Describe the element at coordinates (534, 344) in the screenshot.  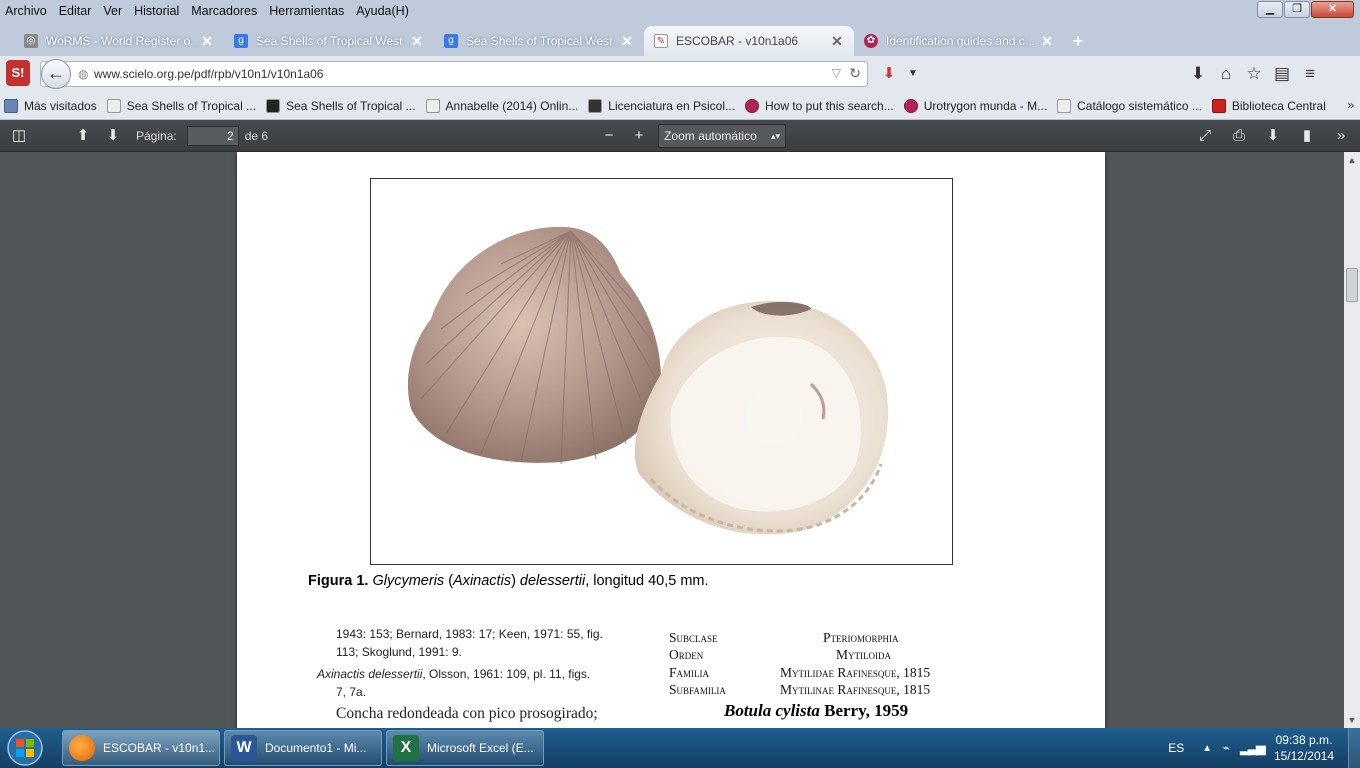
I see `shell-left-exterior` at that location.